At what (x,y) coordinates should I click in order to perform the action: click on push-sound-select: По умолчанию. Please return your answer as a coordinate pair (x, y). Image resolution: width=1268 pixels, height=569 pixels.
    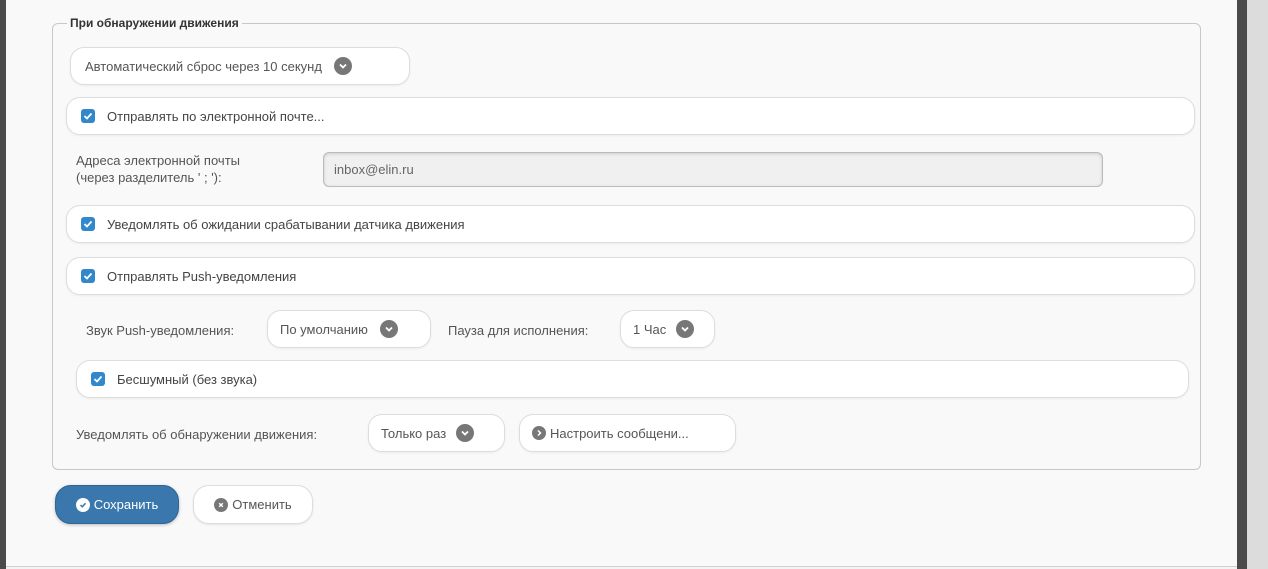
    Looking at the image, I should click on (349, 329).